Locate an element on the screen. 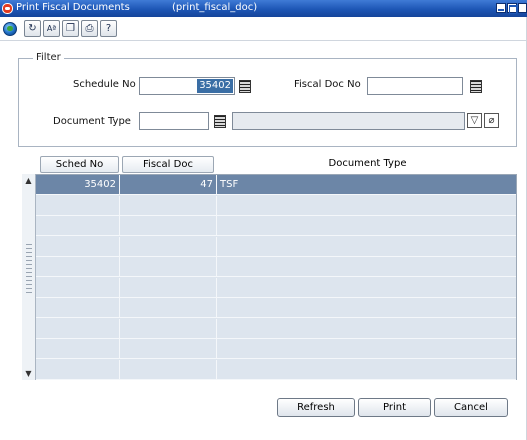  scroll-up-icon: ▲ is located at coordinates (28, 180).